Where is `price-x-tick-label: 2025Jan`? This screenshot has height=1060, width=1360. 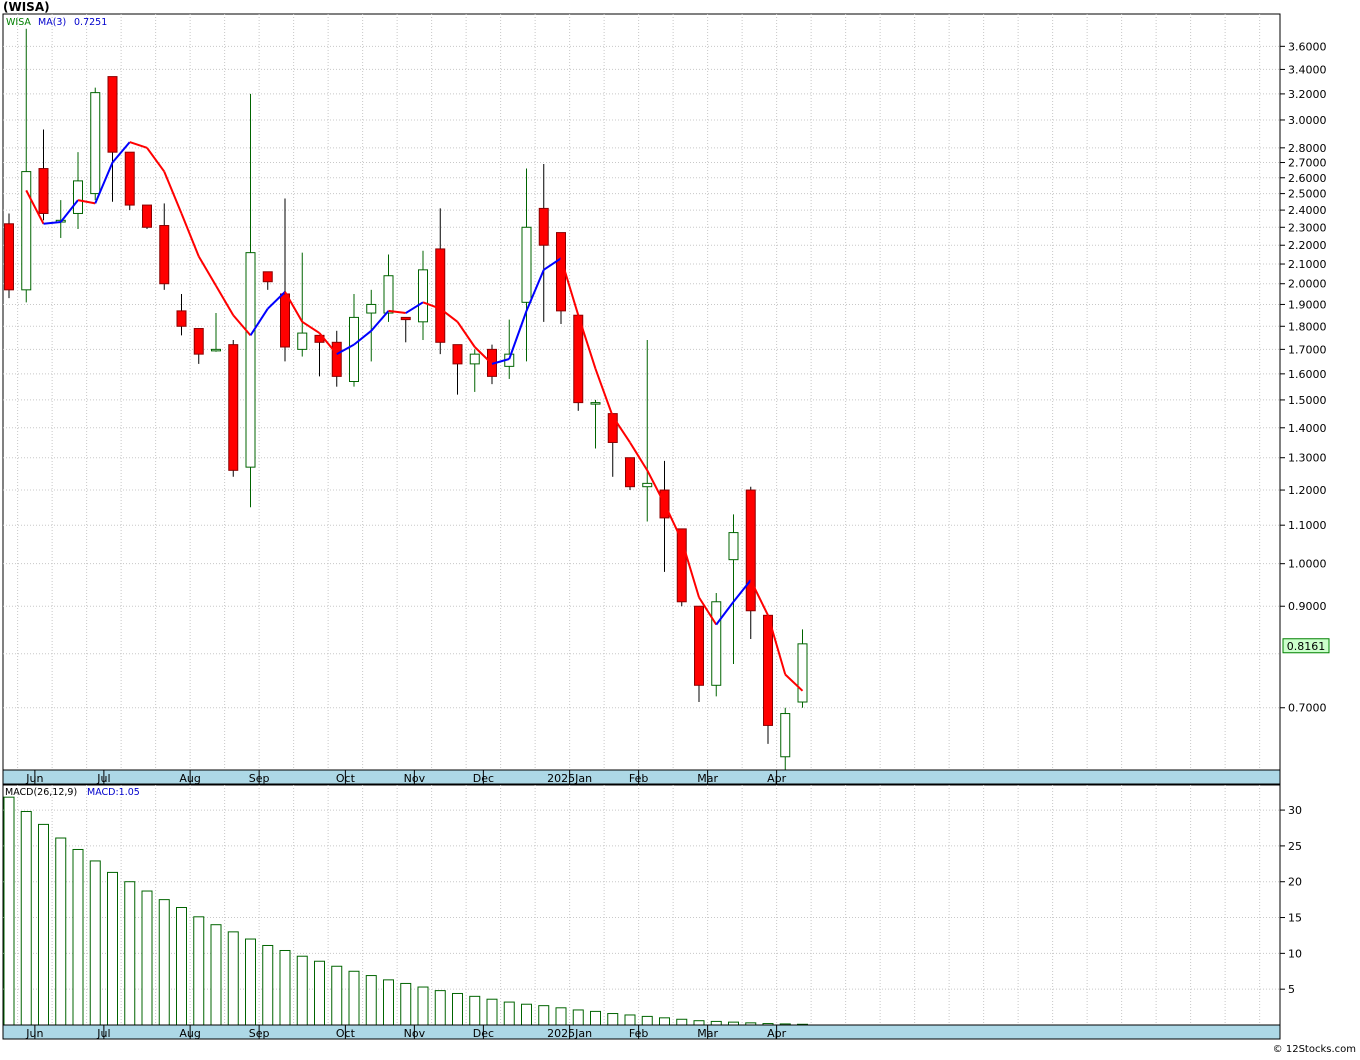 price-x-tick-label: 2025Jan is located at coordinates (569, 778).